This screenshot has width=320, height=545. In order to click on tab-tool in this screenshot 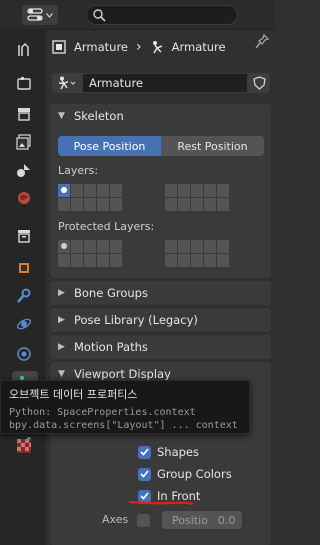, I will do `click(24, 50)`.